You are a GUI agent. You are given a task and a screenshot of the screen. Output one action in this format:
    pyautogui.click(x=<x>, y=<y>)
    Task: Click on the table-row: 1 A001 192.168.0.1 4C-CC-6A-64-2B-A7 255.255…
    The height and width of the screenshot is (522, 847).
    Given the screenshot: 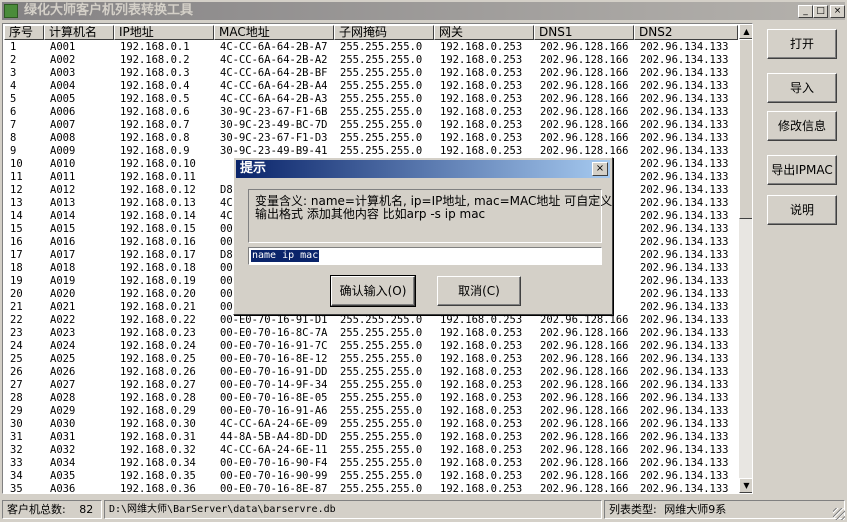 What is the action you would take?
    pyautogui.click(x=371, y=47)
    